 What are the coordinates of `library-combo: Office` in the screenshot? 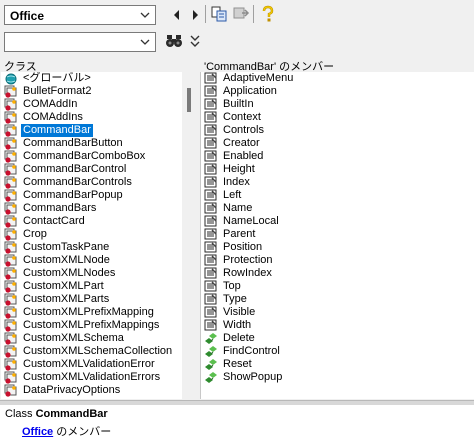 It's located at (80, 15).